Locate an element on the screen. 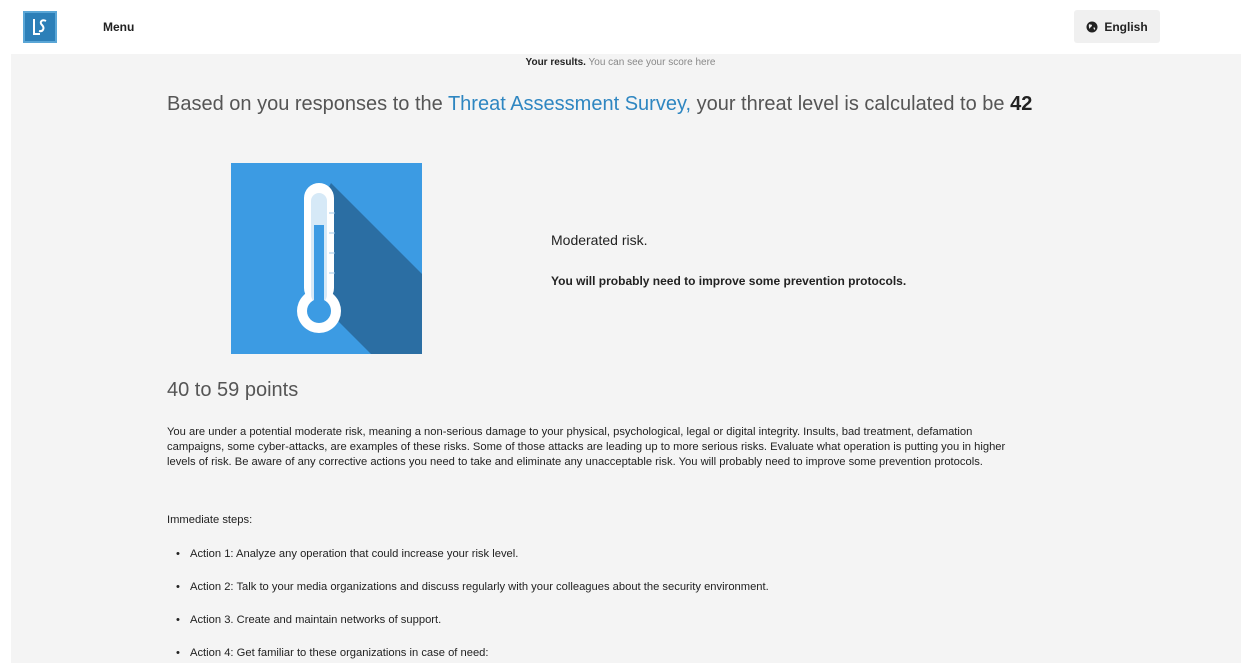 Image resolution: width=1241 pixels, height=663 pixels. app-logo is located at coordinates (40, 27).